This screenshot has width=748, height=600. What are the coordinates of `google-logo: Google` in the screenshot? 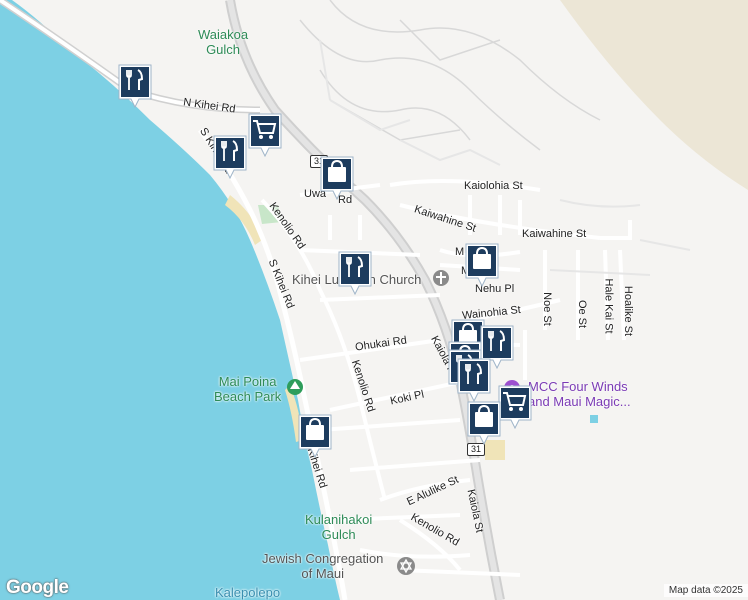 It's located at (37, 587).